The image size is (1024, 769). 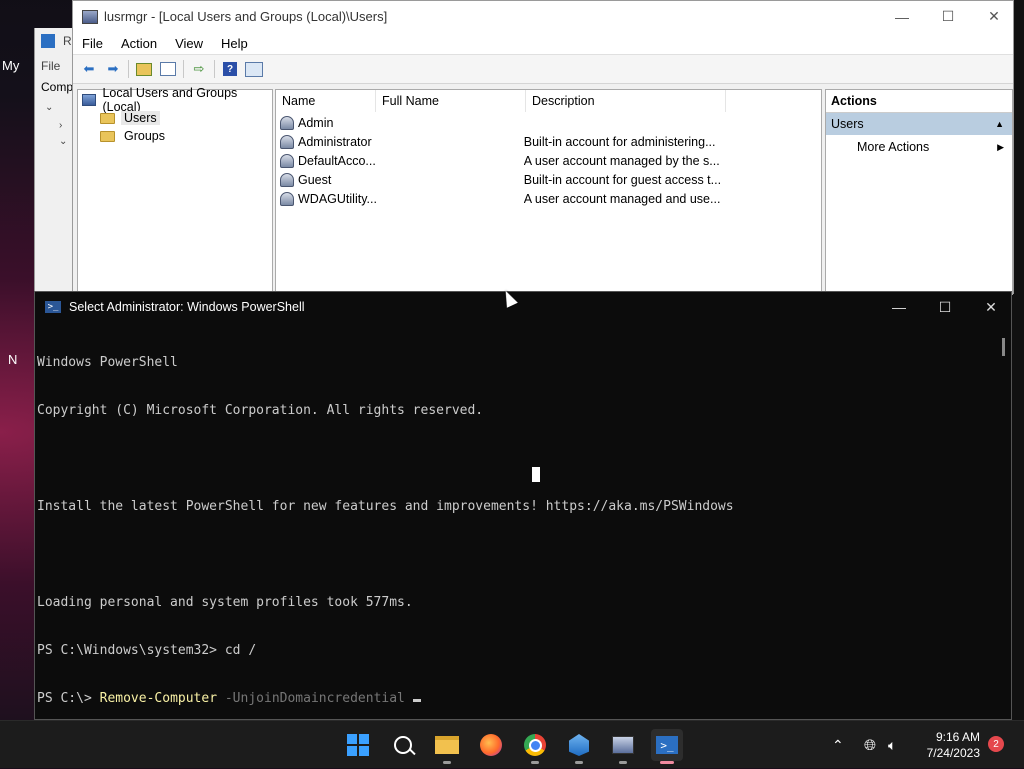 What do you see at coordinates (451, 101) in the screenshot?
I see `column-full-name: Full Name` at bounding box center [451, 101].